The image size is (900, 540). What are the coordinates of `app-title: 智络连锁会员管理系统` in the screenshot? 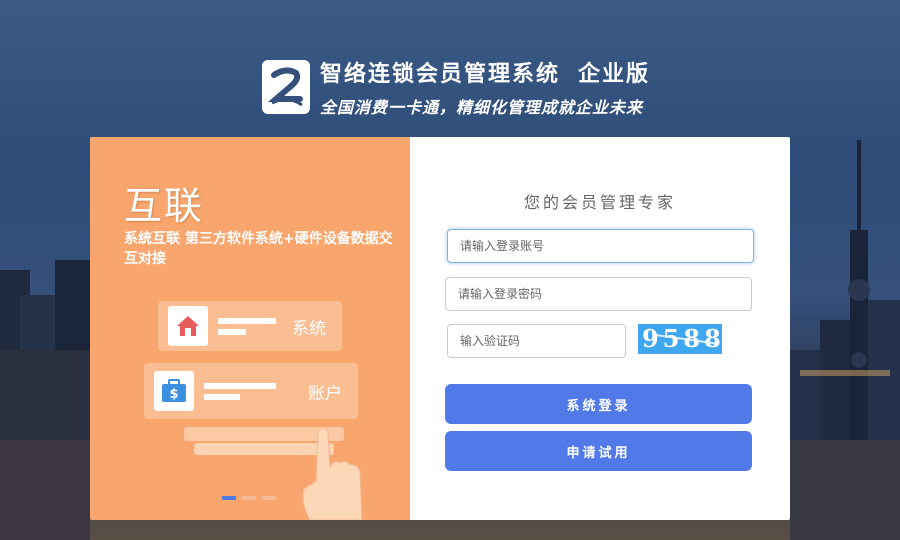 It's located at (440, 74).